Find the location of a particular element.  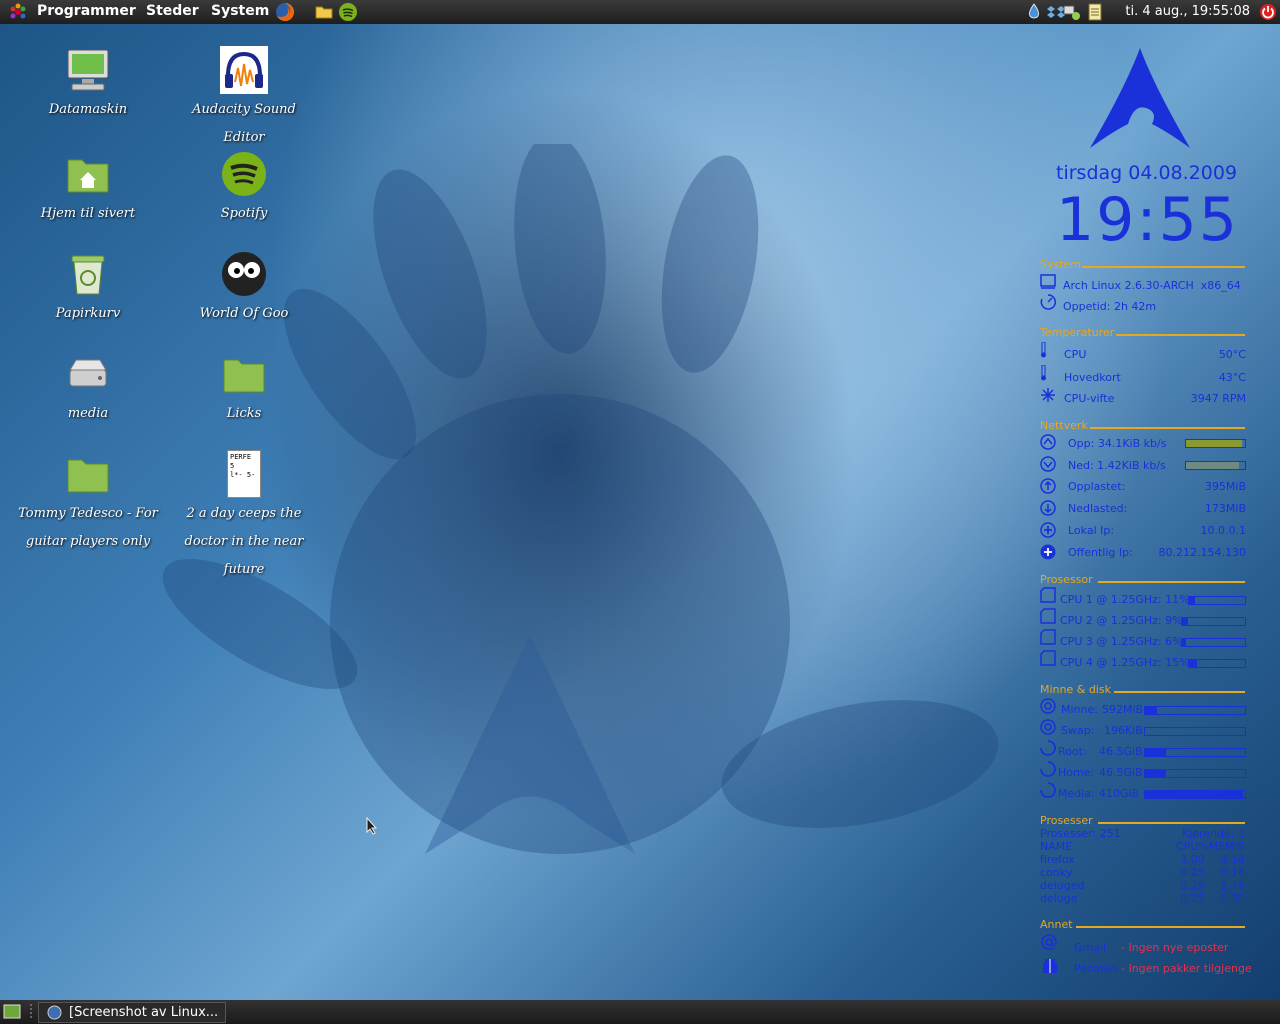

conky-section-processes: Prosesser is located at coordinates (1066, 820).